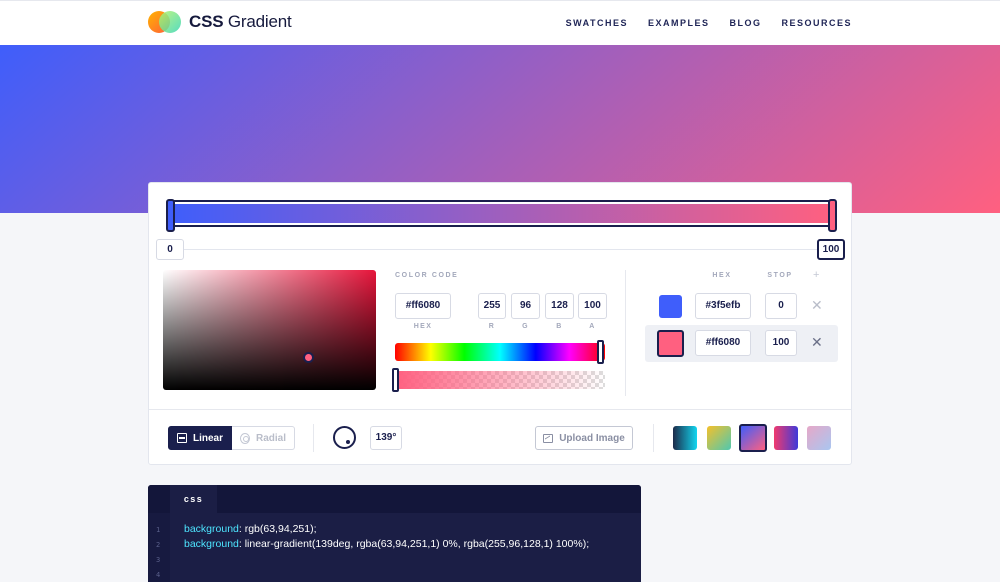 The image size is (1000, 582). What do you see at coordinates (816, 23) in the screenshot?
I see `nav-link-resources: RESOURCES` at bounding box center [816, 23].